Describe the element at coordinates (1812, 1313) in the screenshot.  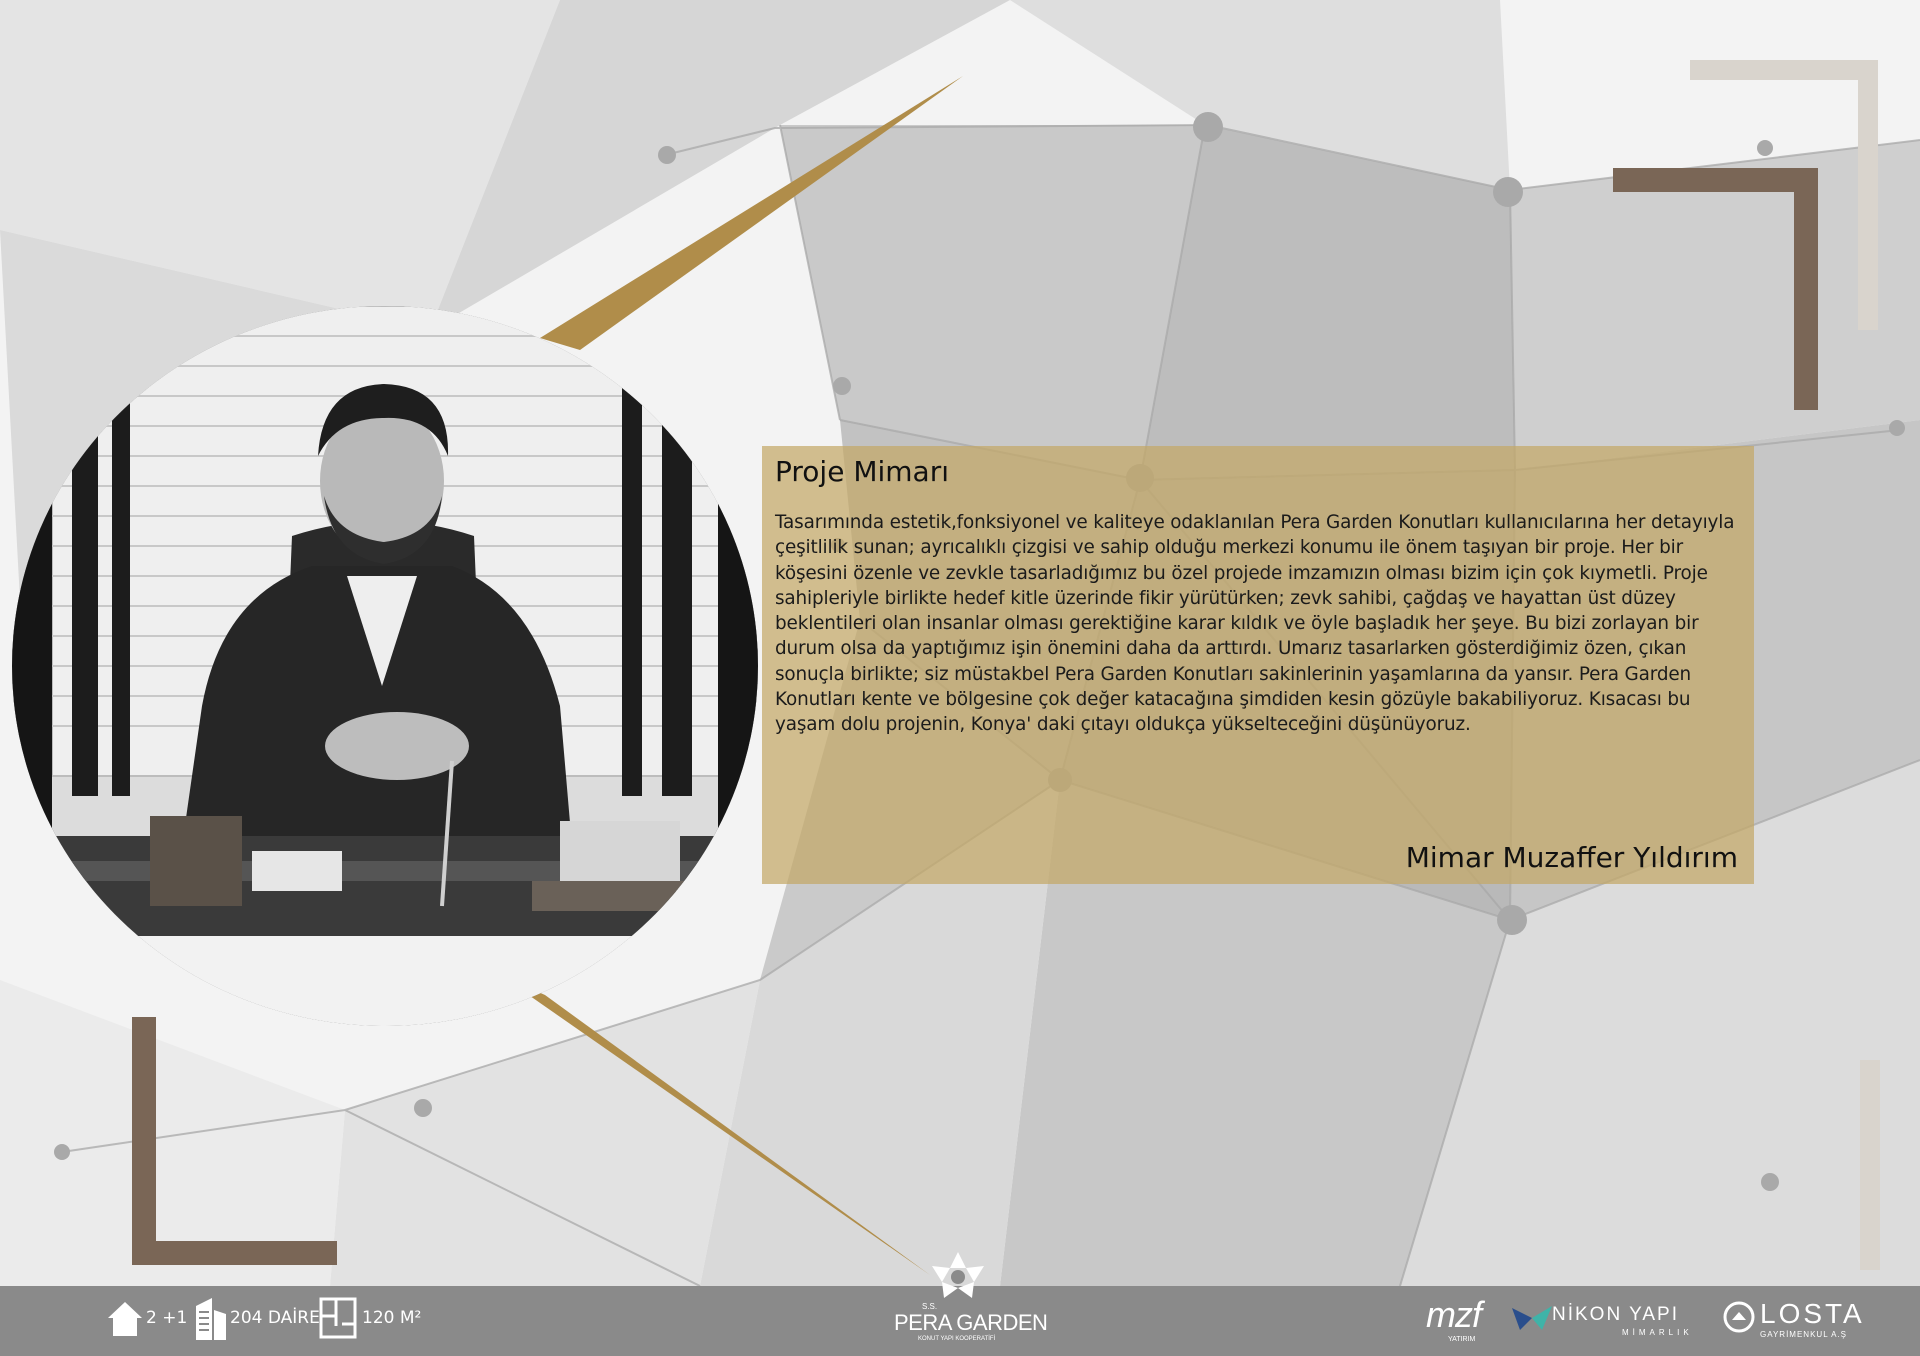
I see `partner-losta: LOSTA` at that location.